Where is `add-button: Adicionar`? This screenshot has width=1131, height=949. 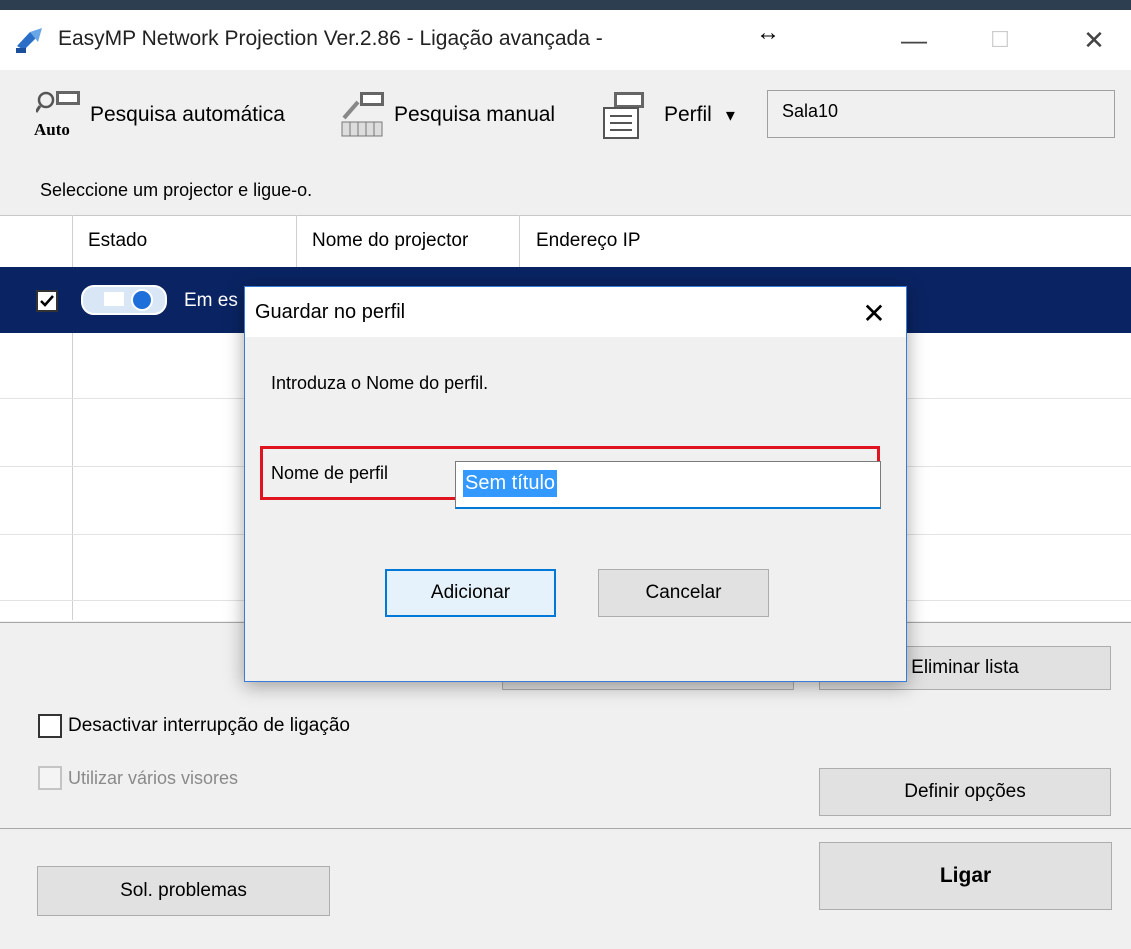 add-button: Adicionar is located at coordinates (470, 593).